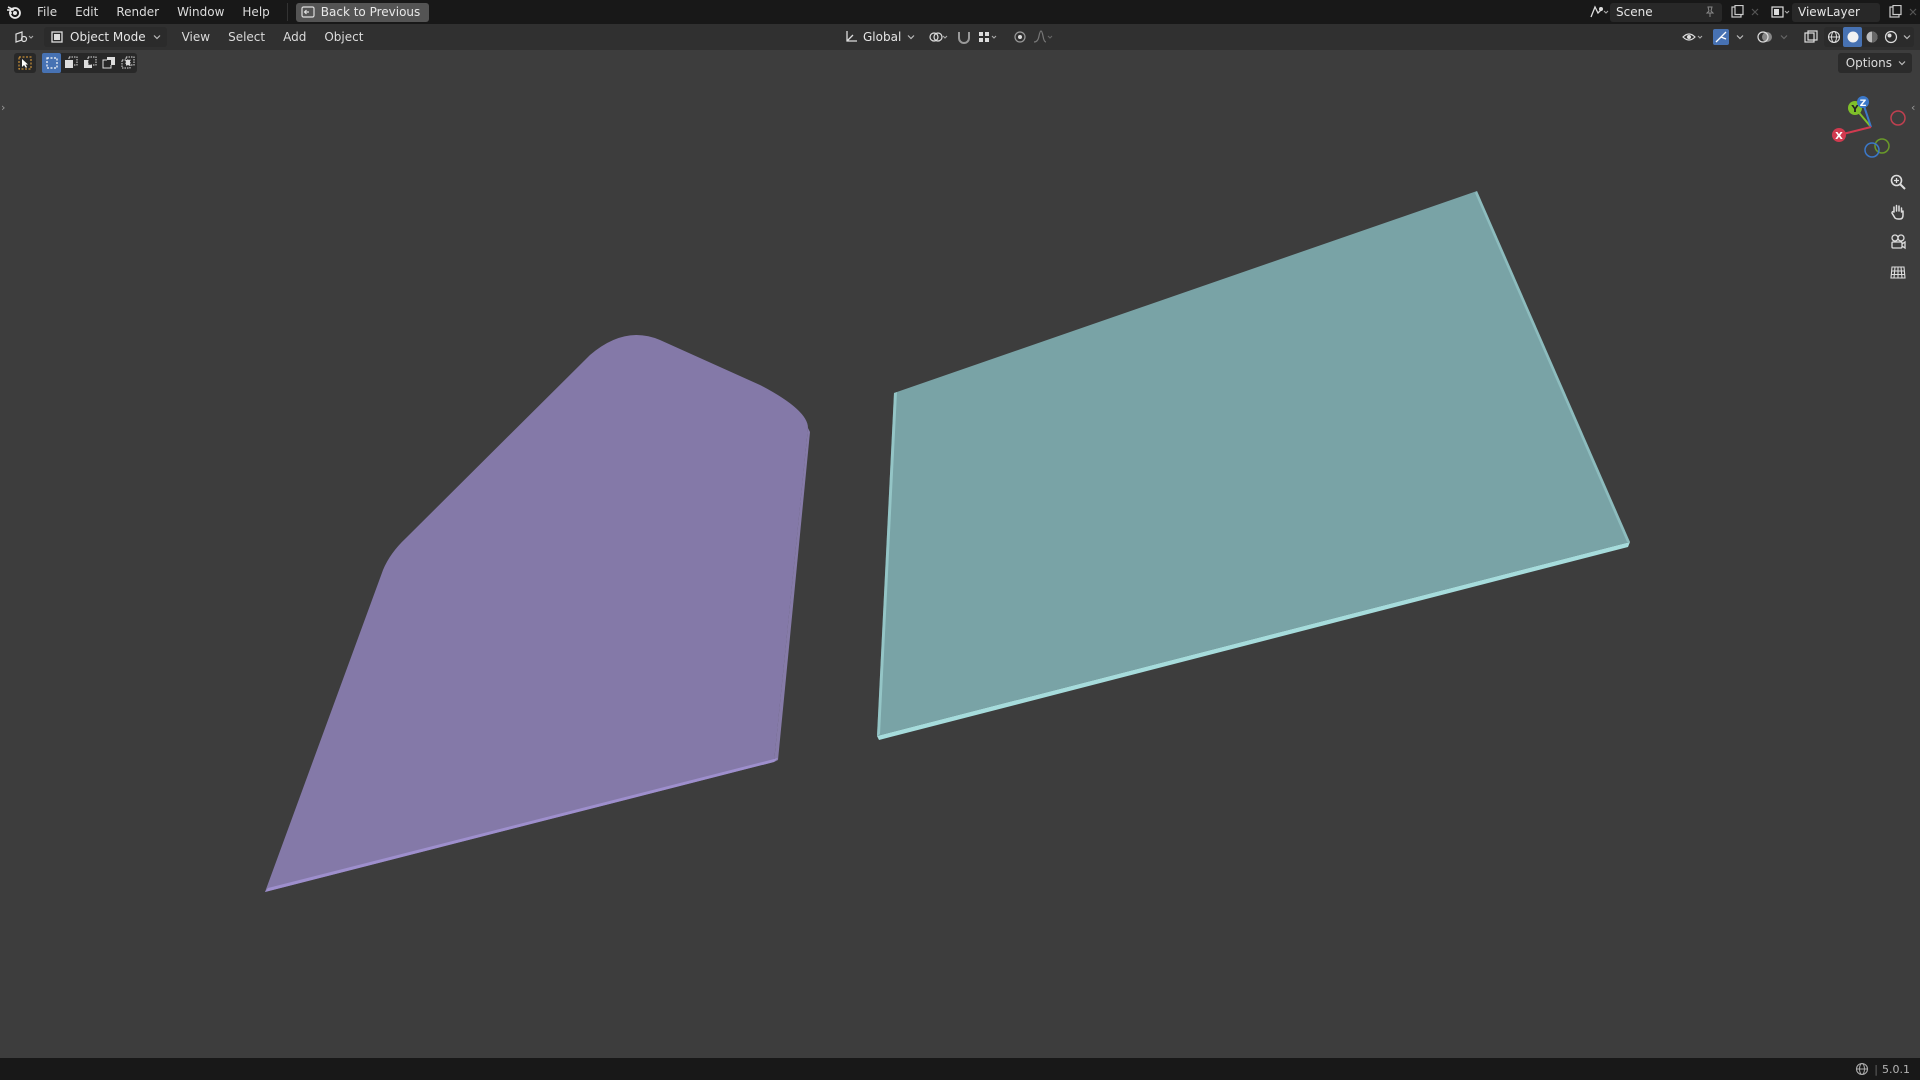 The image size is (1920, 1080). I want to click on overlays-toggle-icon, so click(1765, 37).